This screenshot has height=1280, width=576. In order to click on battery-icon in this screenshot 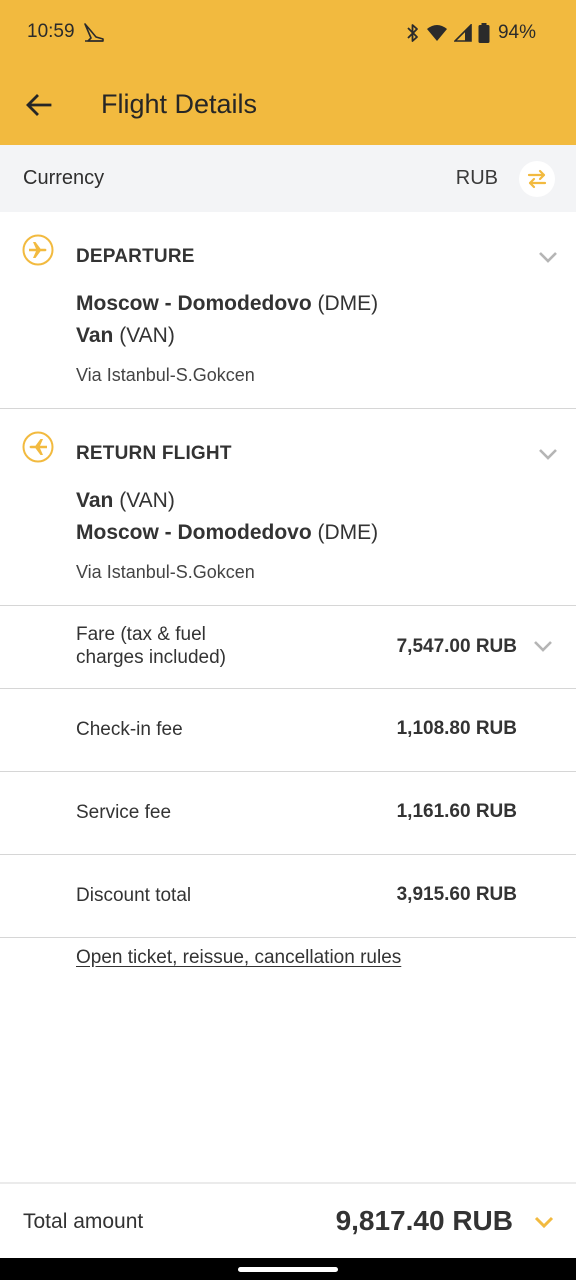, I will do `click(484, 33)`.